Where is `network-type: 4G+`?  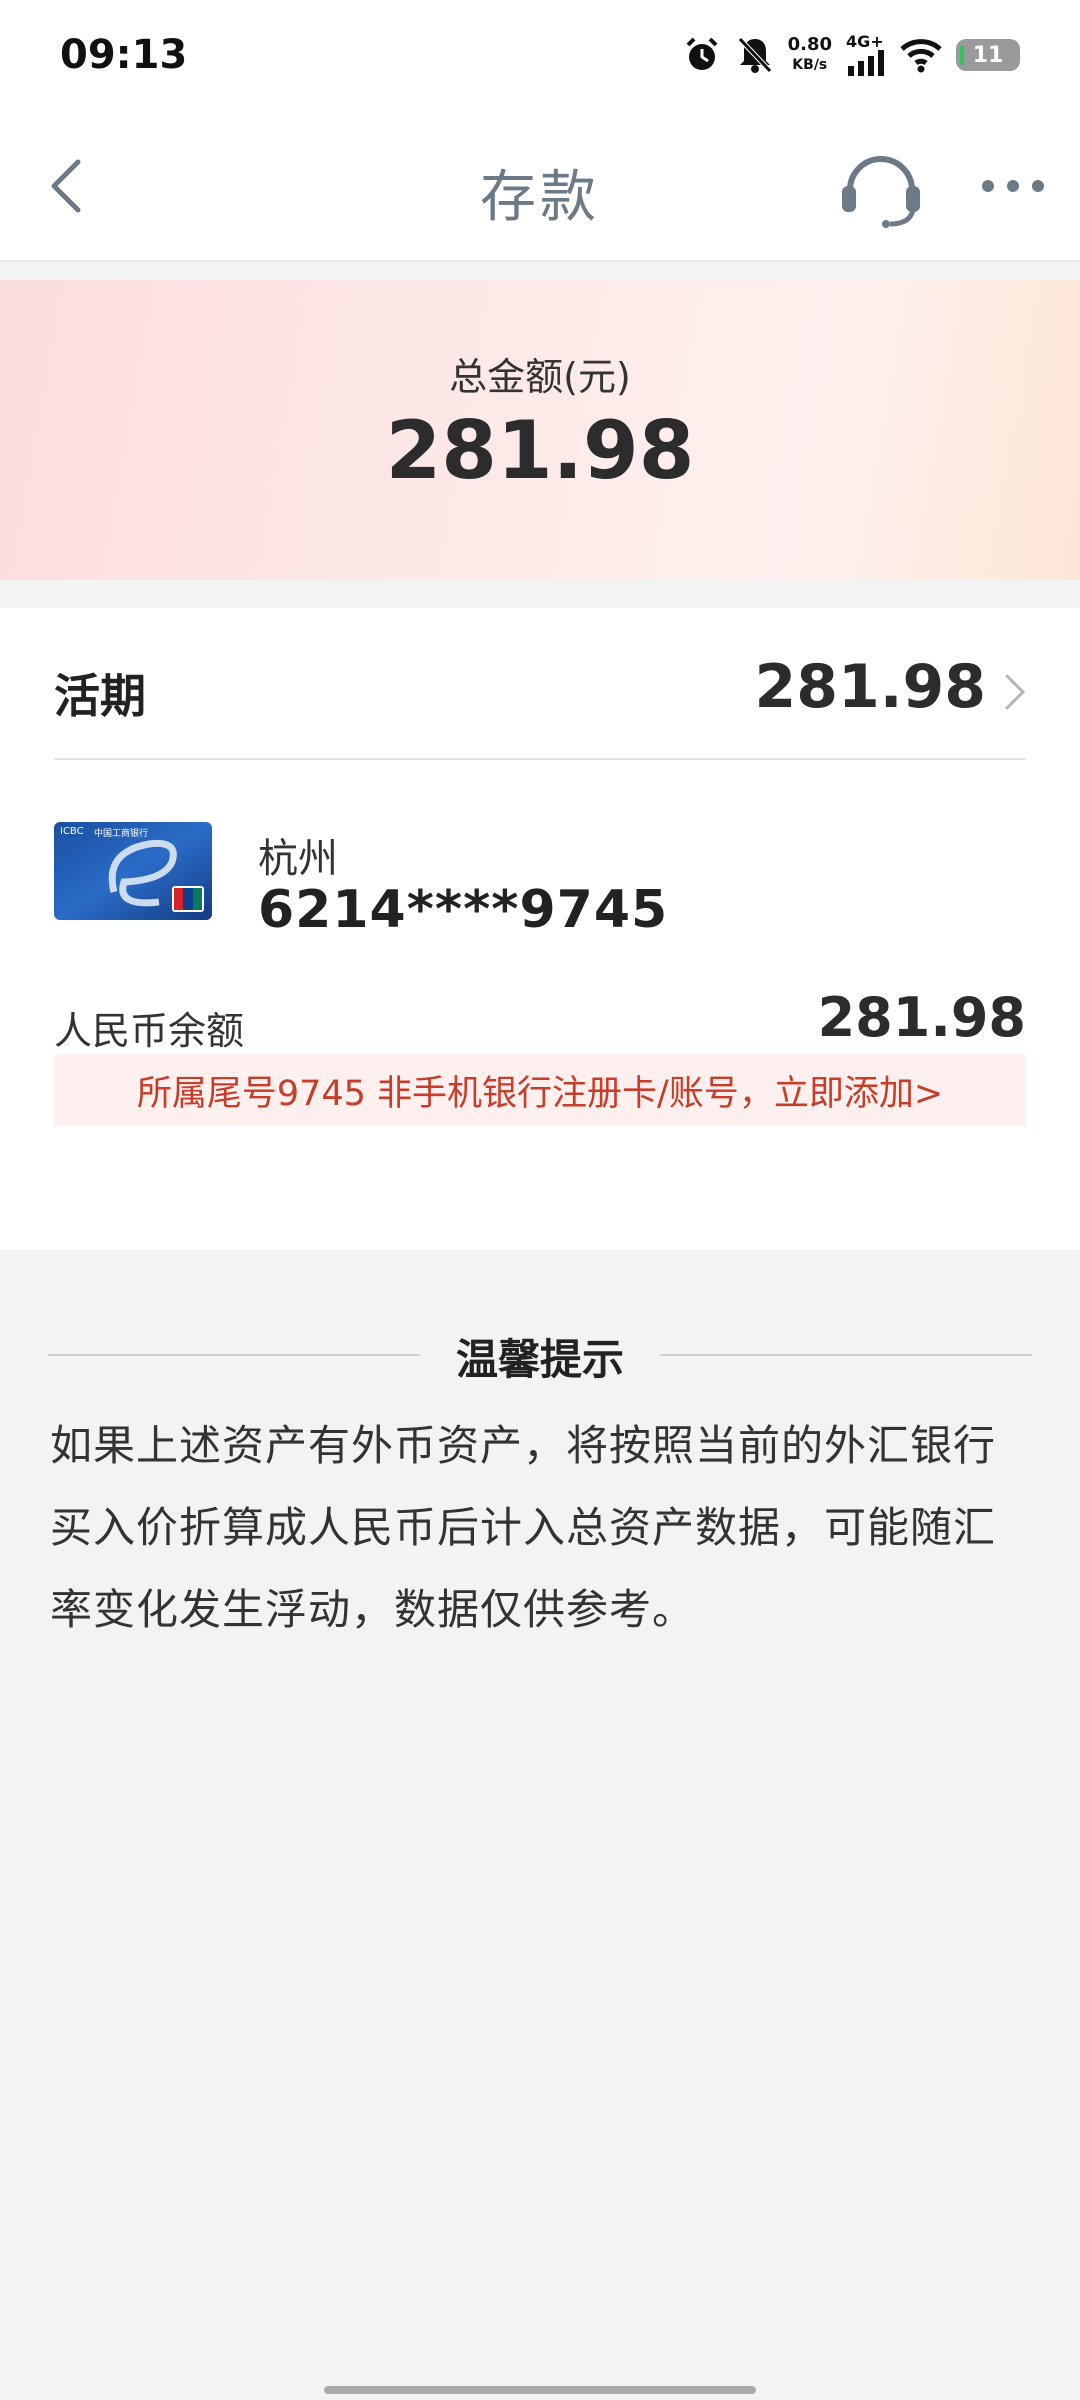
network-type: 4G+ is located at coordinates (865, 41).